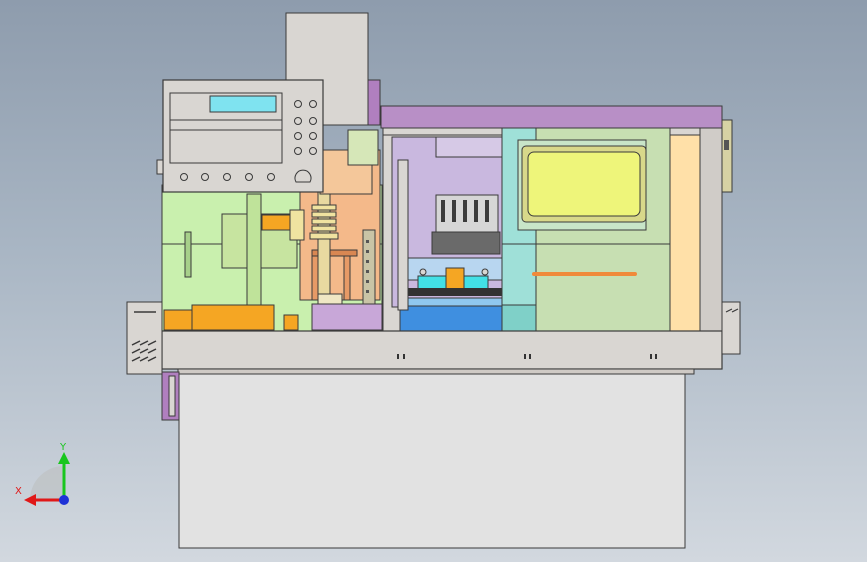  I want to click on fixture-dark-plate, so click(466, 243).